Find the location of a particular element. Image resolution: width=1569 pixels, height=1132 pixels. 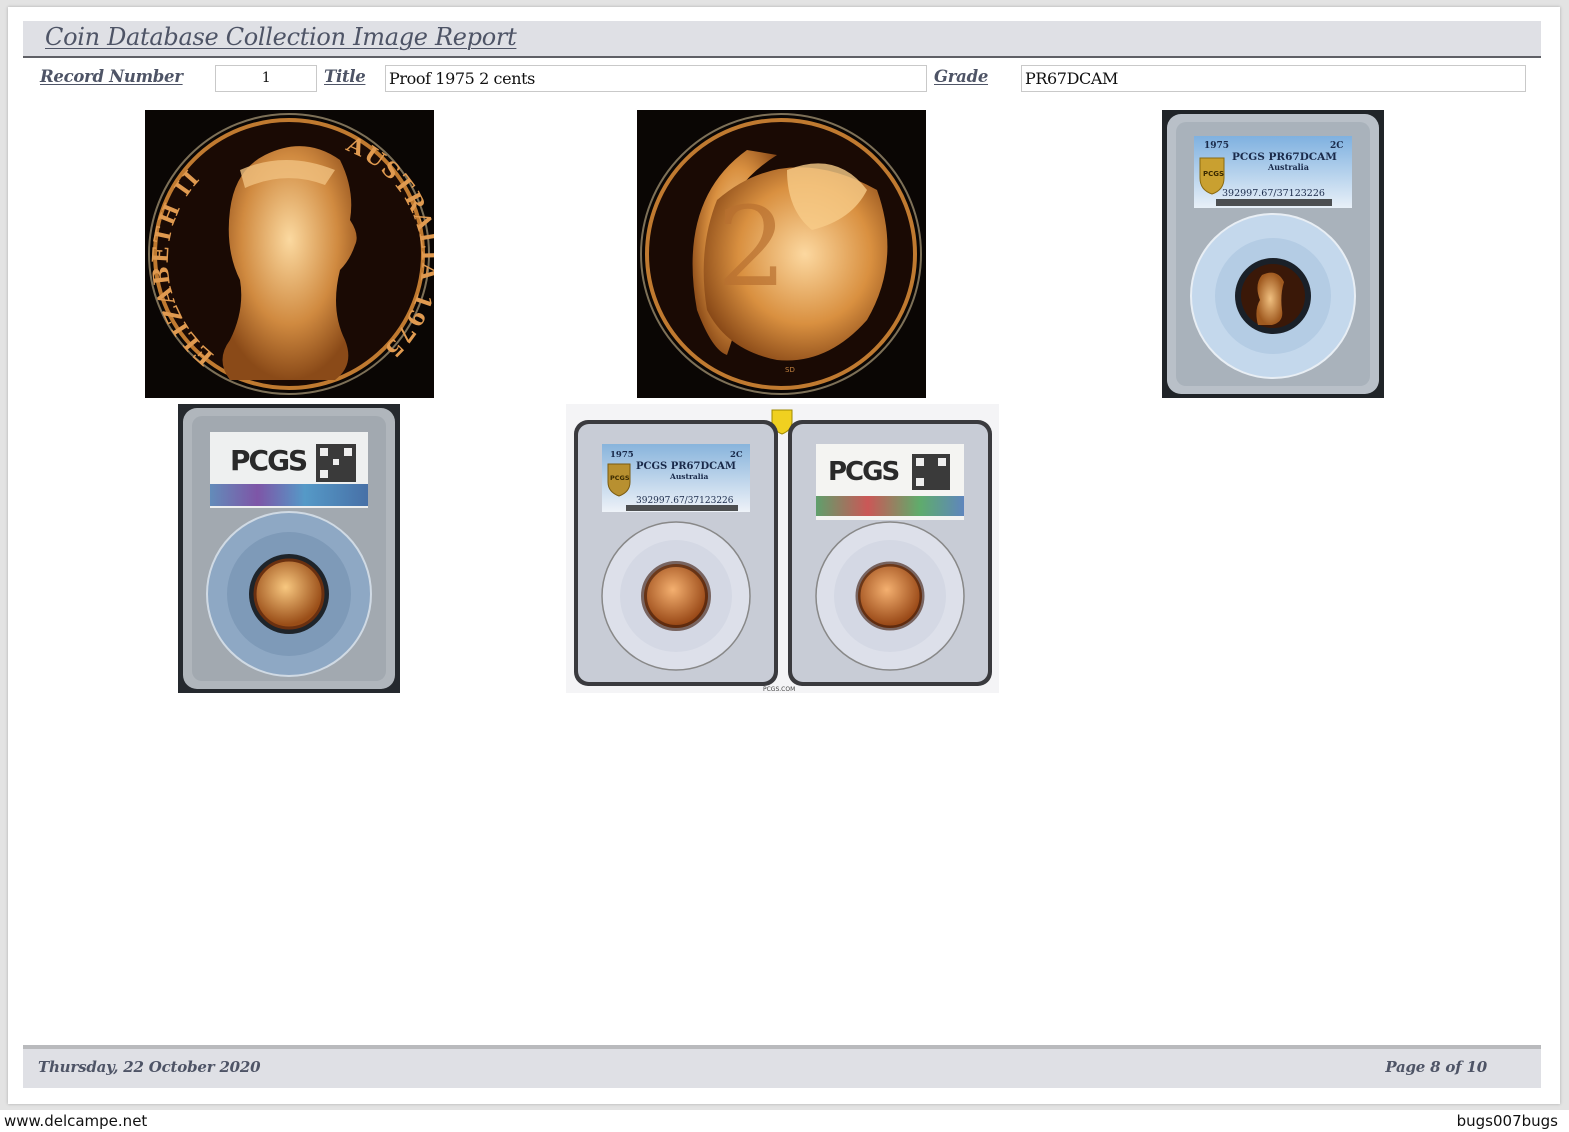

pair-label-year: 1975 is located at coordinates (622, 455).